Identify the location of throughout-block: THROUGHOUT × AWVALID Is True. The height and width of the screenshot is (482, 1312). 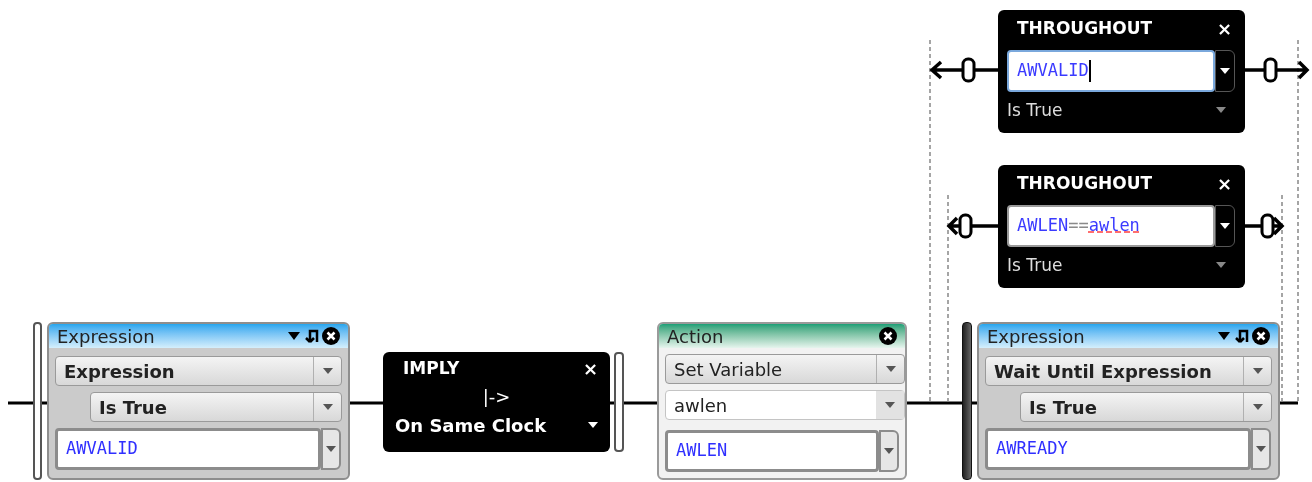
(1121, 71).